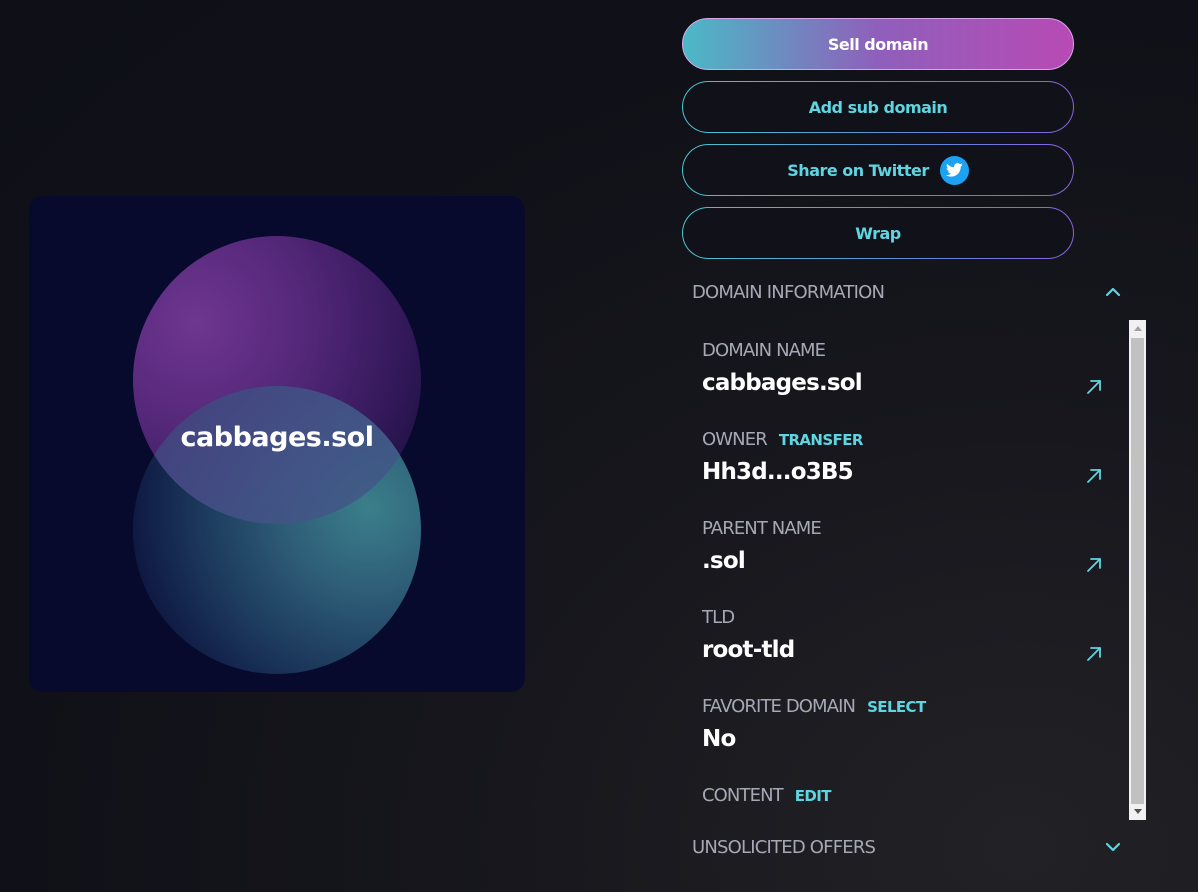 The image size is (1198, 892). Describe the element at coordinates (277, 437) in the screenshot. I see `card-domain-name: cabbages.sol` at that location.